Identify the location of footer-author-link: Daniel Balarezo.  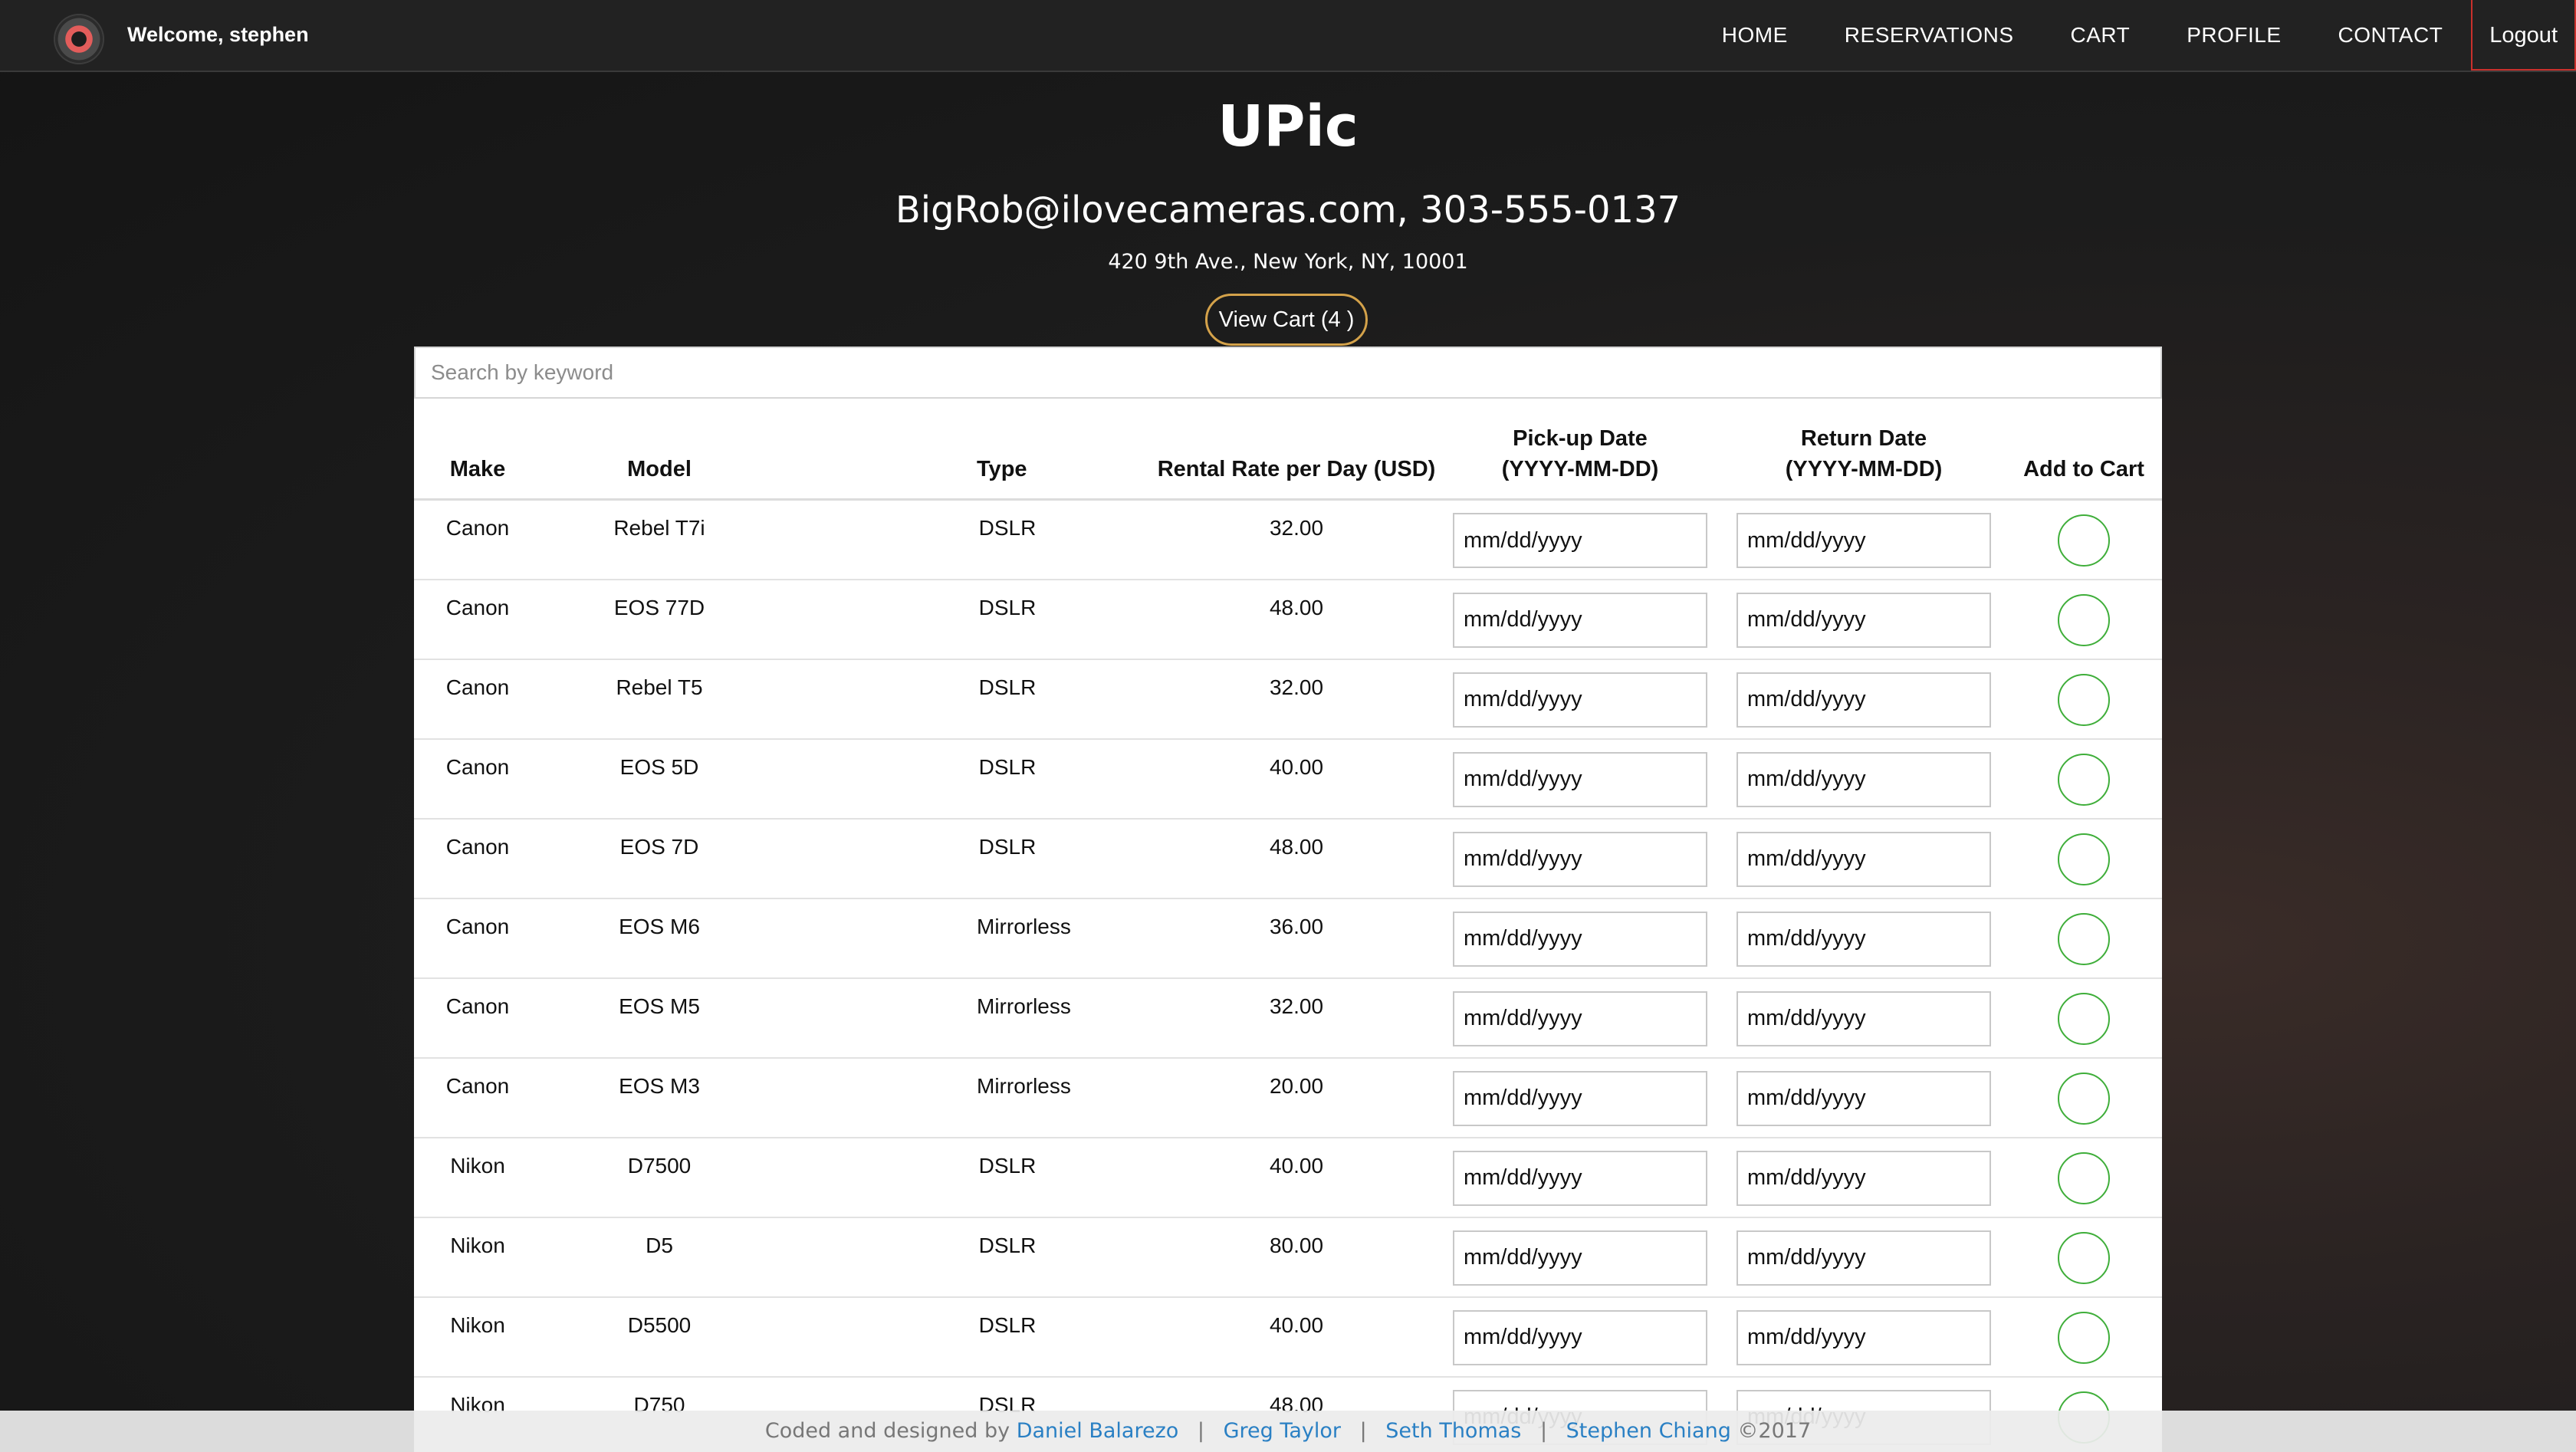
(1098, 1431).